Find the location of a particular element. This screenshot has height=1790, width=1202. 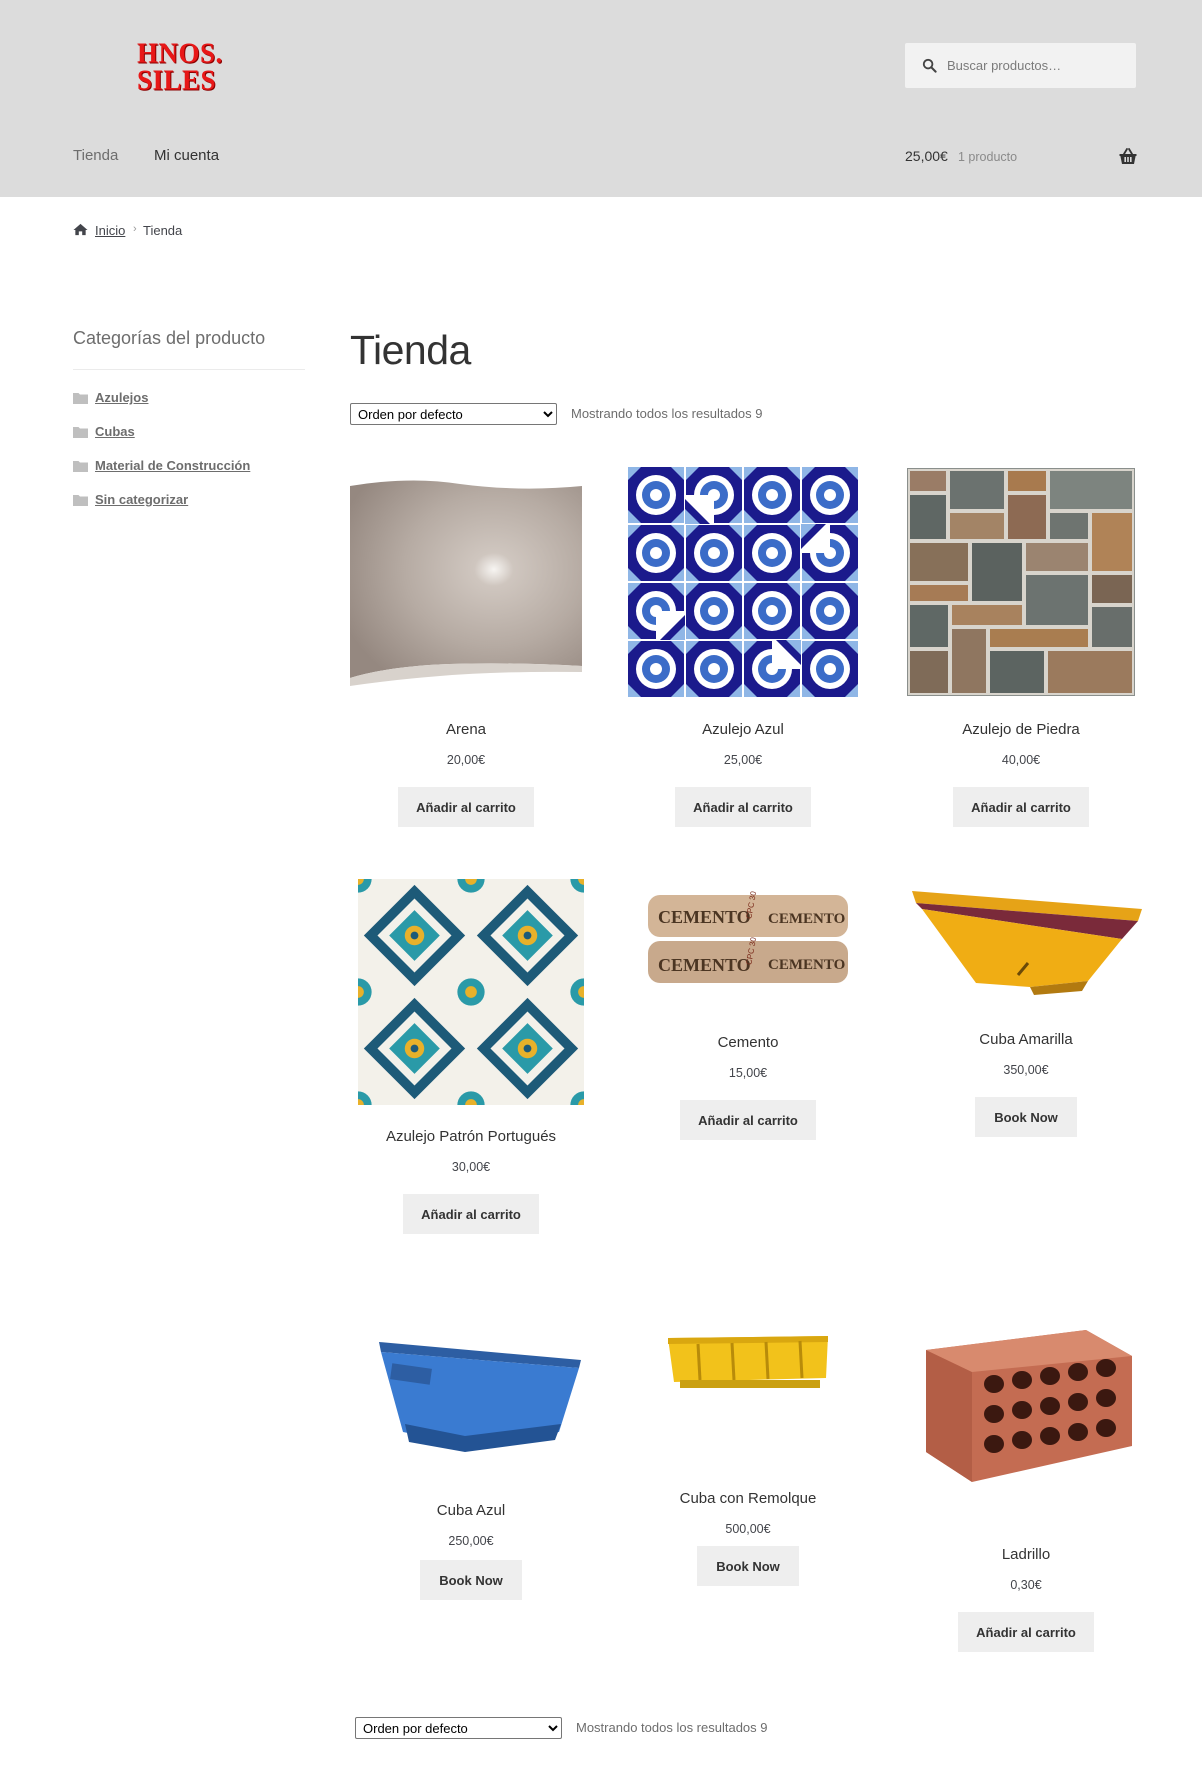

product-title: Arena is located at coordinates (466, 729).